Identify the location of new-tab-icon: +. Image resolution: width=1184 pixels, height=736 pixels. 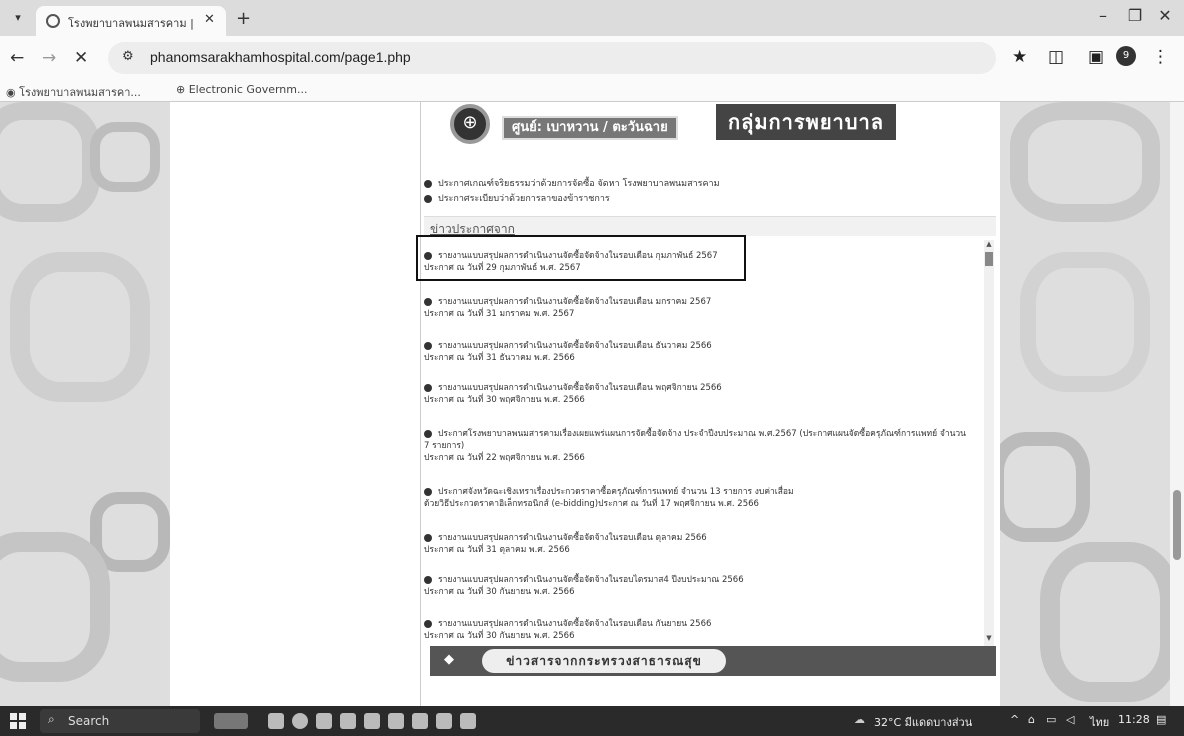
(243, 18).